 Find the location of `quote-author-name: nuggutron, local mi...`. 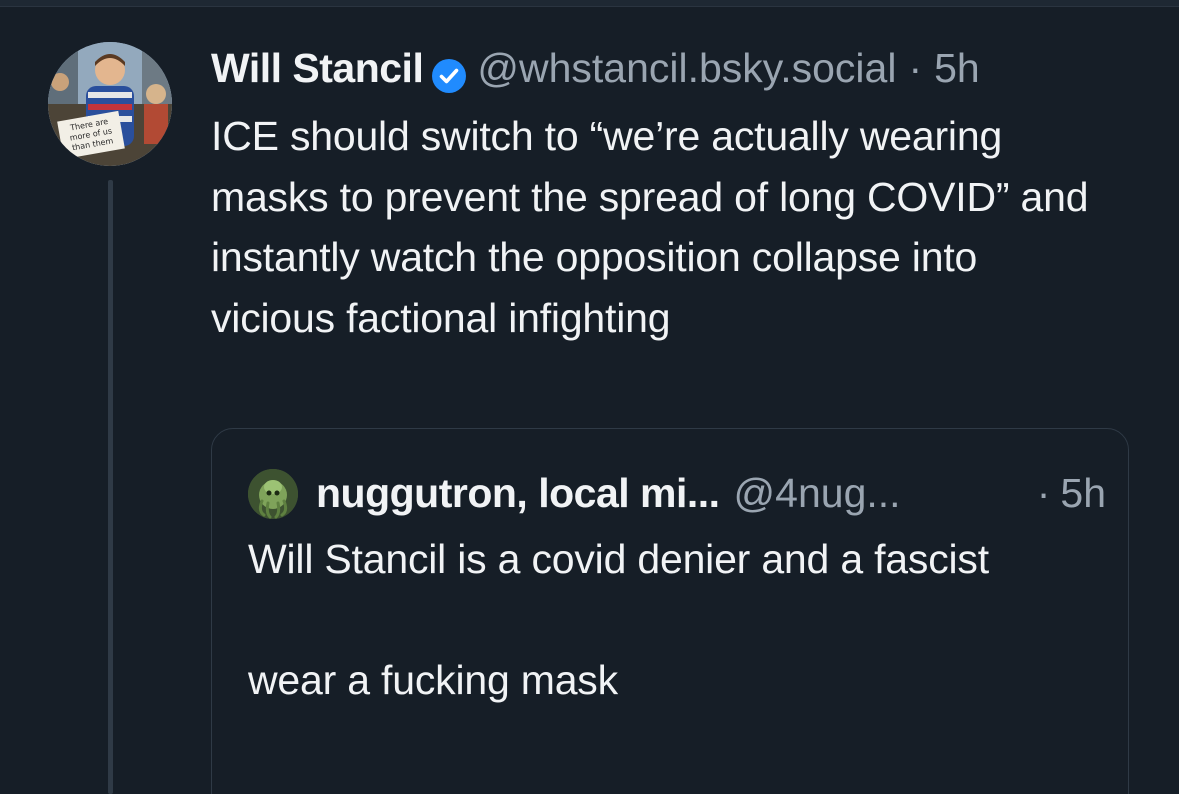

quote-author-name: nuggutron, local mi... is located at coordinates (518, 493).